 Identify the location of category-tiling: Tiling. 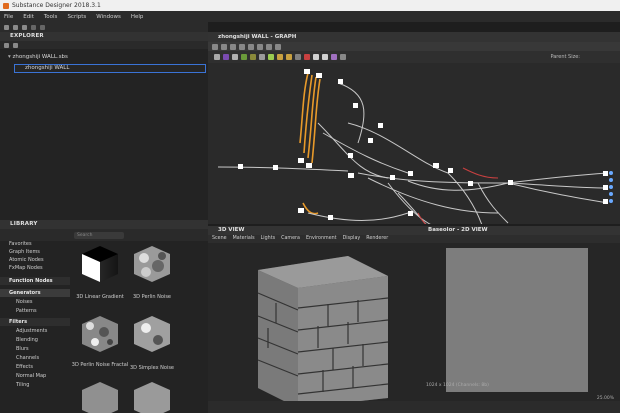
(35, 385).